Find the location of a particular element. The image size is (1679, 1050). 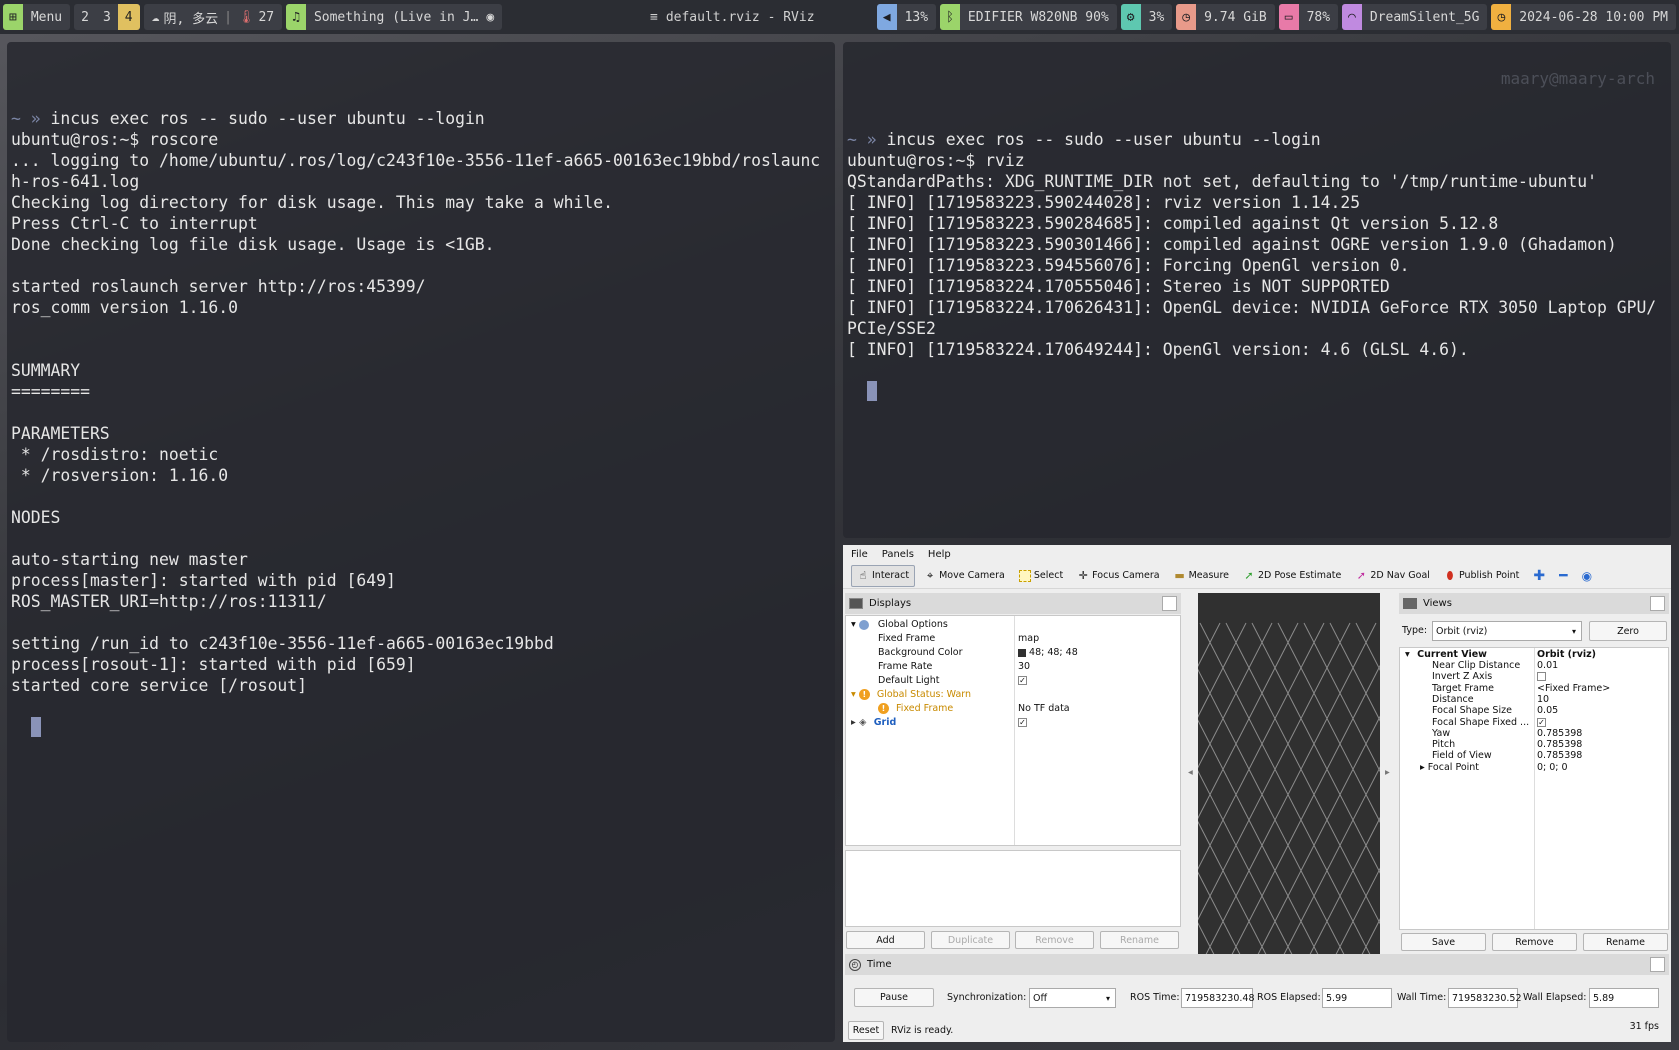

cloud-icon: ☁ is located at coordinates (155, 17).